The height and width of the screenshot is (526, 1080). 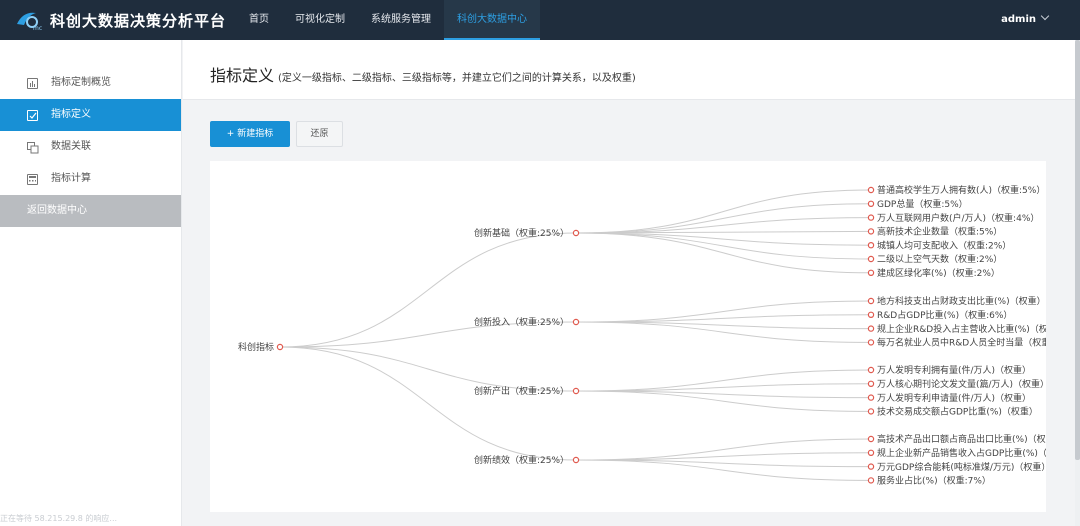 What do you see at coordinates (29, 20) in the screenshot?
I see `brand-logo-icon: mc` at bounding box center [29, 20].